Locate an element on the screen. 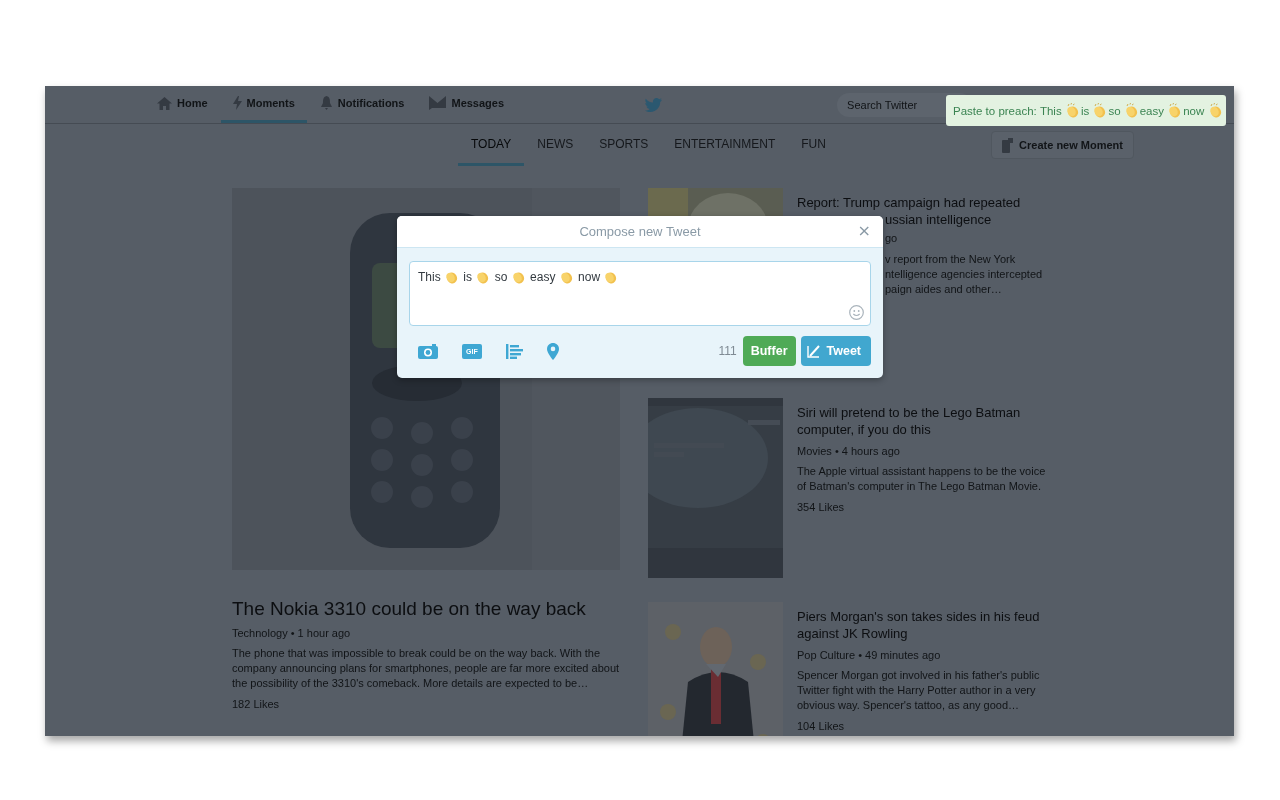  toast: Paste to preach: This is so easy now is located at coordinates (1086, 110).